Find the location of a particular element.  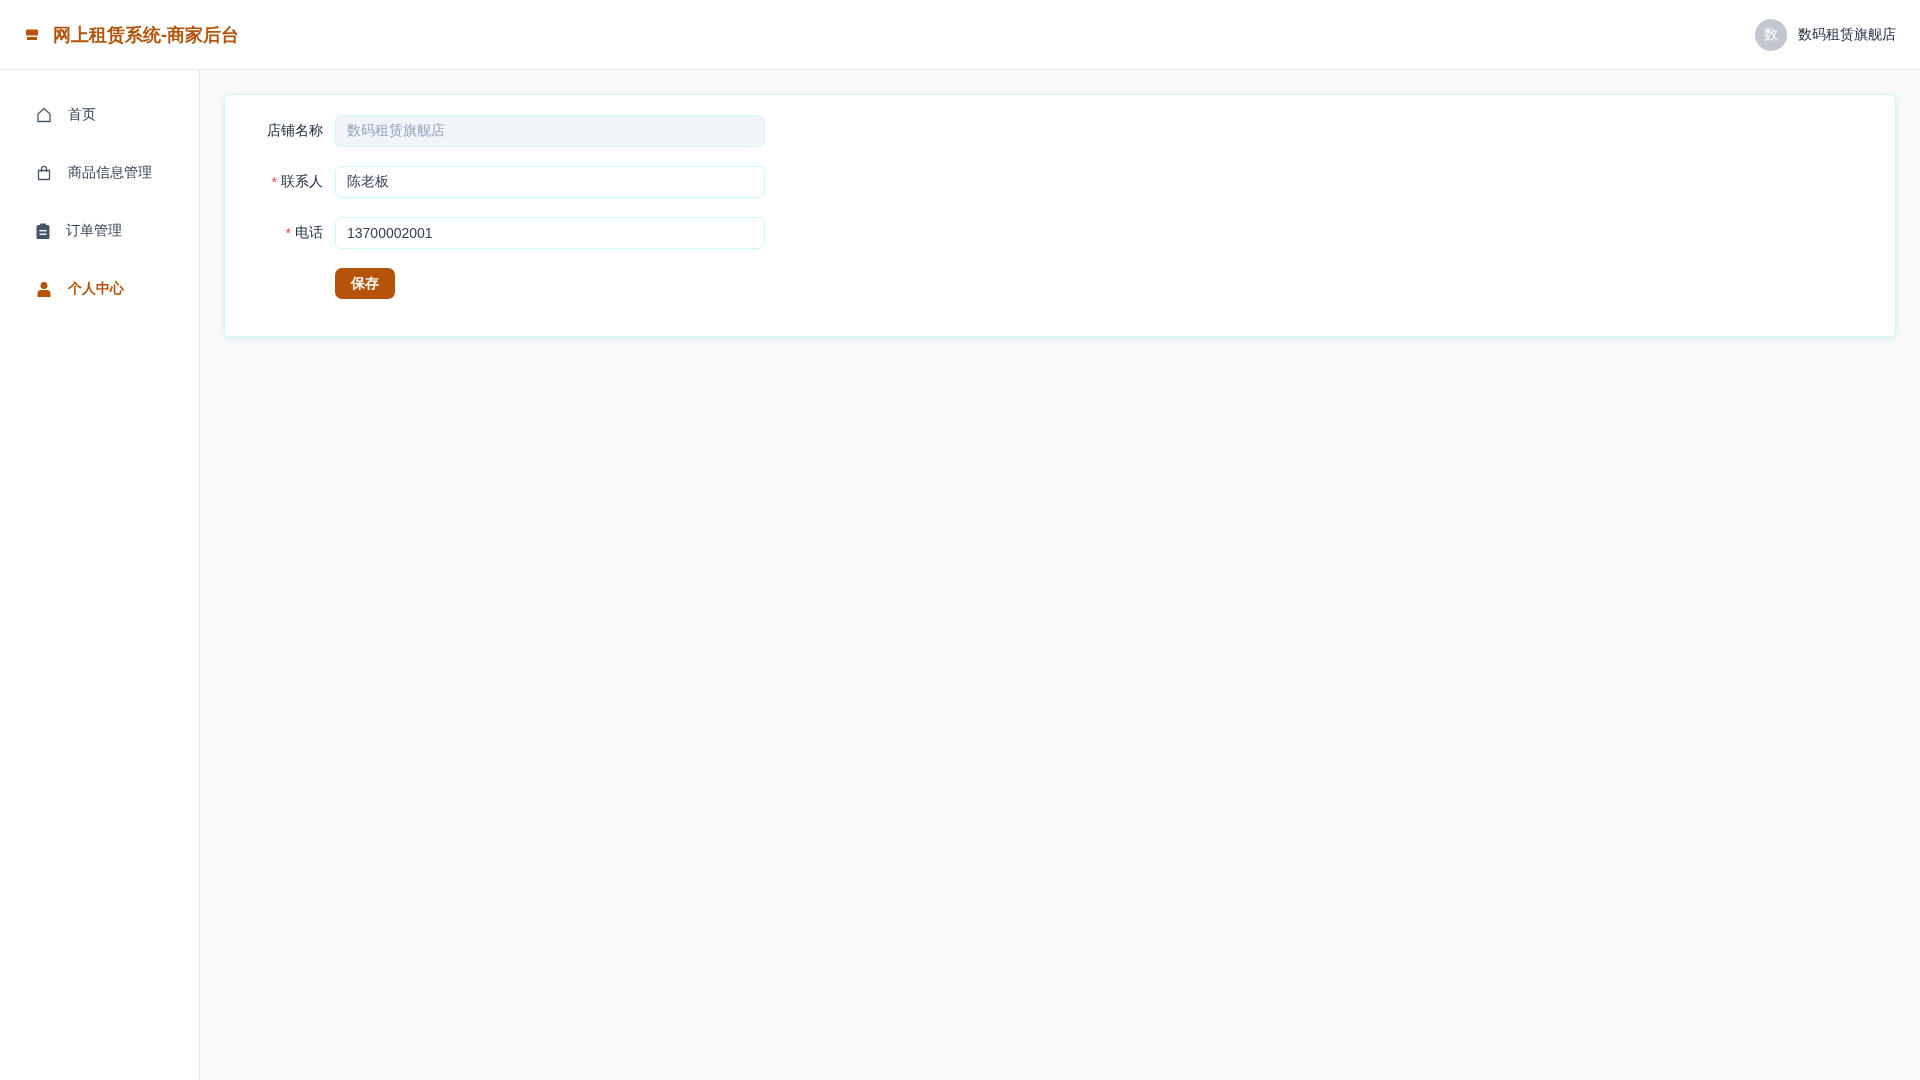

shopping-bag-icon is located at coordinates (44, 173).